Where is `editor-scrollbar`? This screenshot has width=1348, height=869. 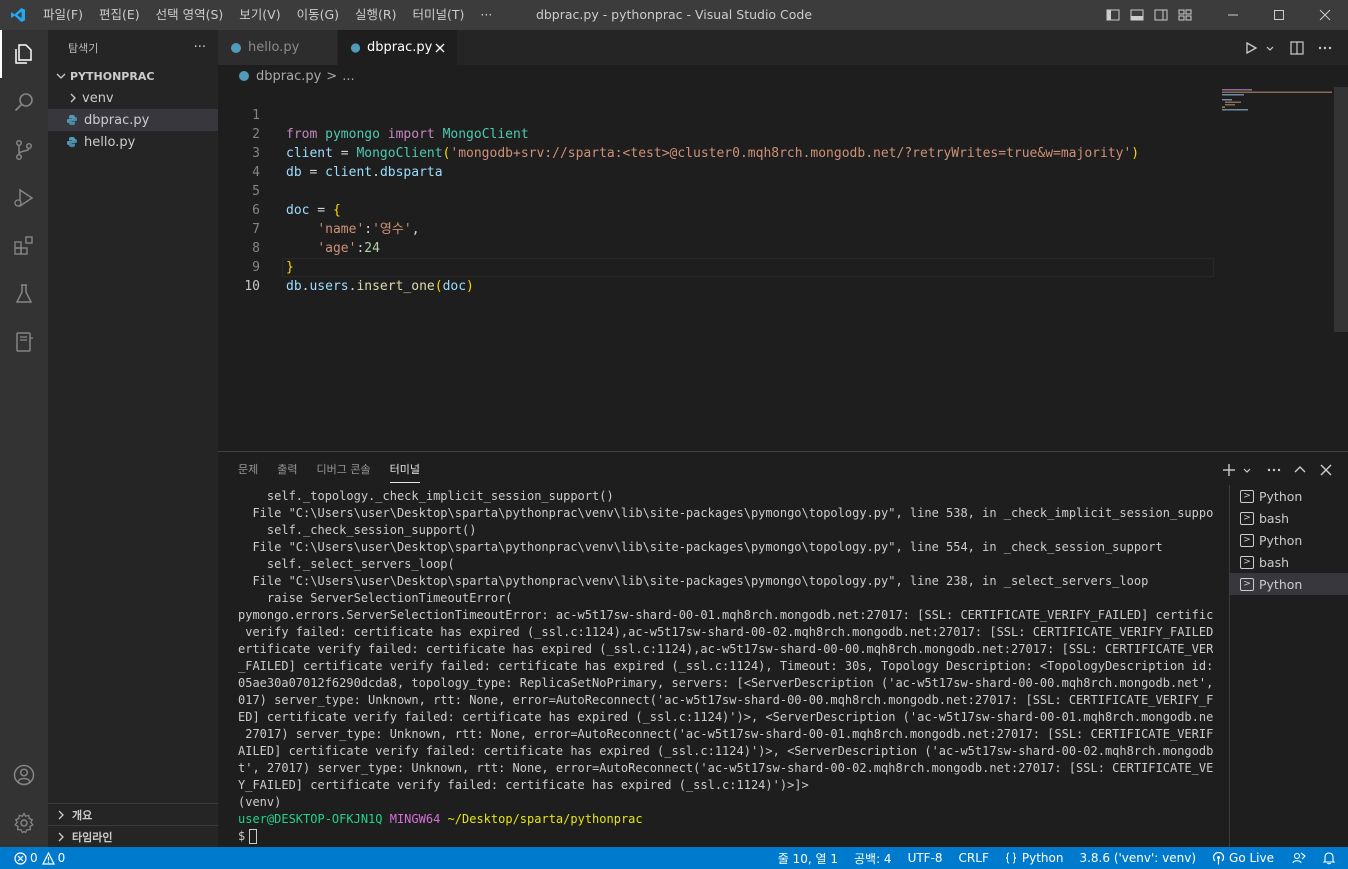
editor-scrollbar is located at coordinates (1341, 269).